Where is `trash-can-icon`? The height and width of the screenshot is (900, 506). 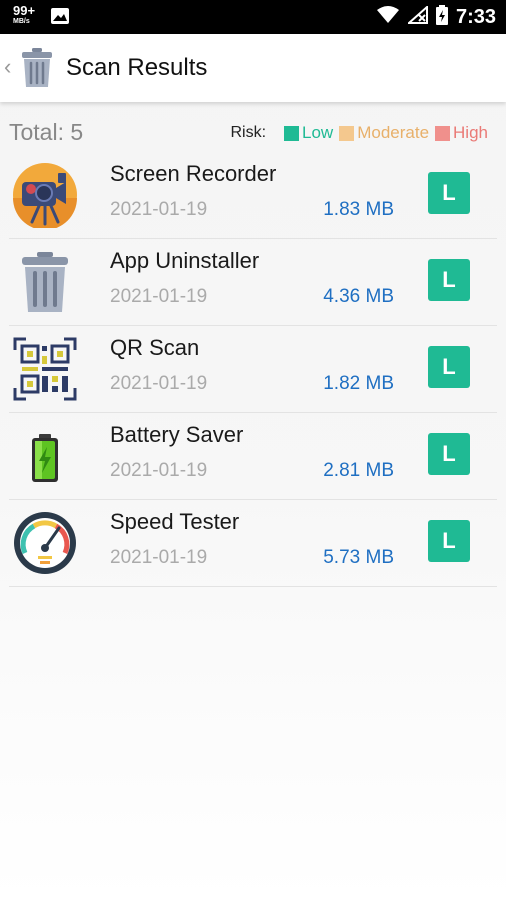
trash-can-icon is located at coordinates (45, 282).